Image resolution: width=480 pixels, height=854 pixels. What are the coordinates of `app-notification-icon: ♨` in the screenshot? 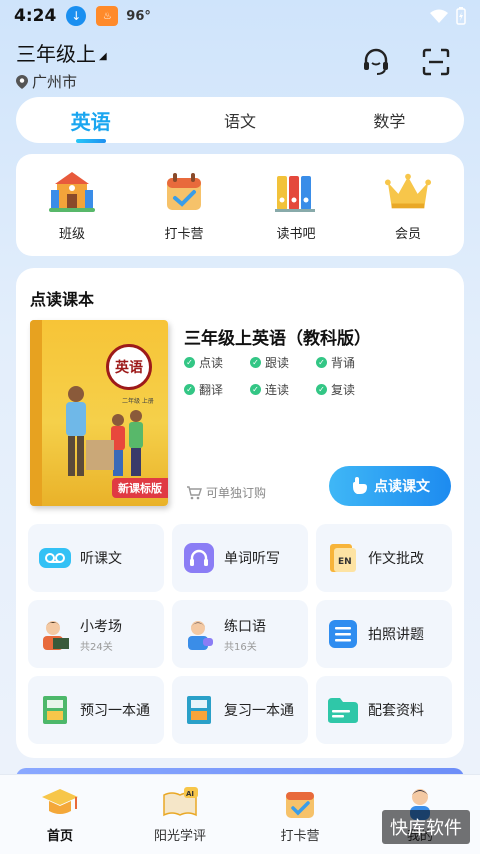 It's located at (107, 16).